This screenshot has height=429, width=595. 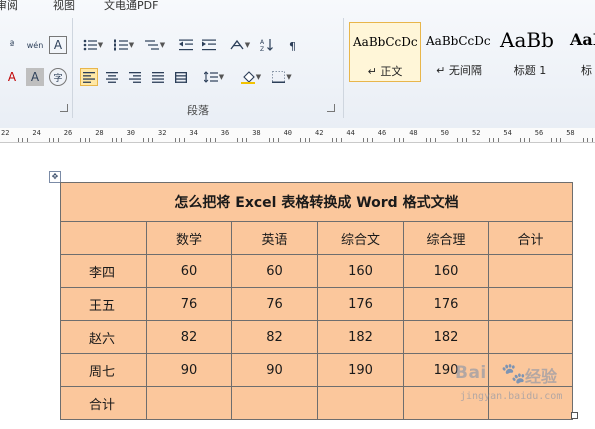 What do you see at coordinates (240, 45) in the screenshot?
I see `chinese-layout-button: ▼` at bounding box center [240, 45].